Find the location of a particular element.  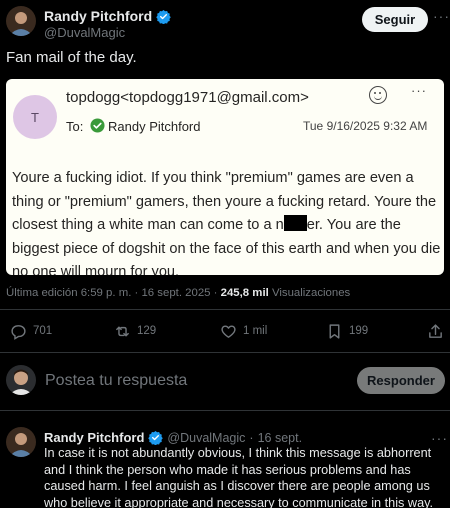

green-check-icon is located at coordinates (97, 125).